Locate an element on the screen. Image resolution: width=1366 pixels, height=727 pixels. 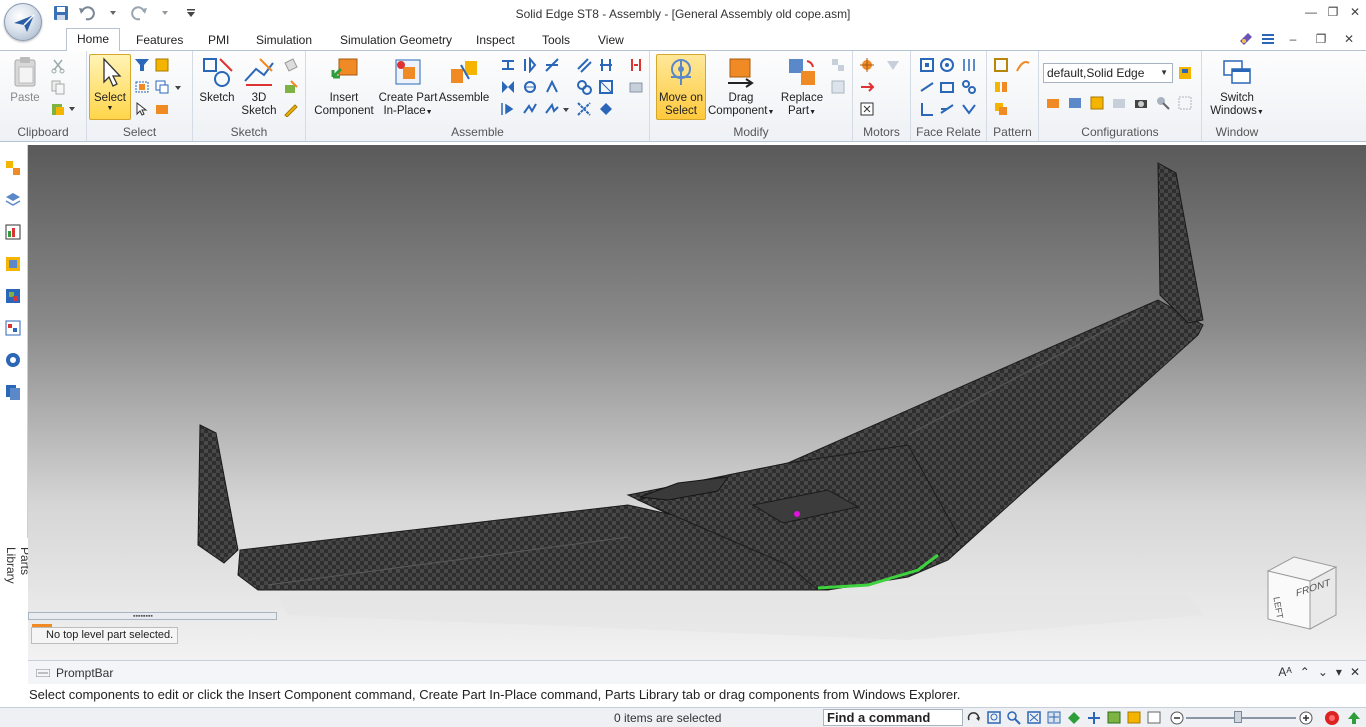
select-tools-icon is located at coordinates (13, 264).